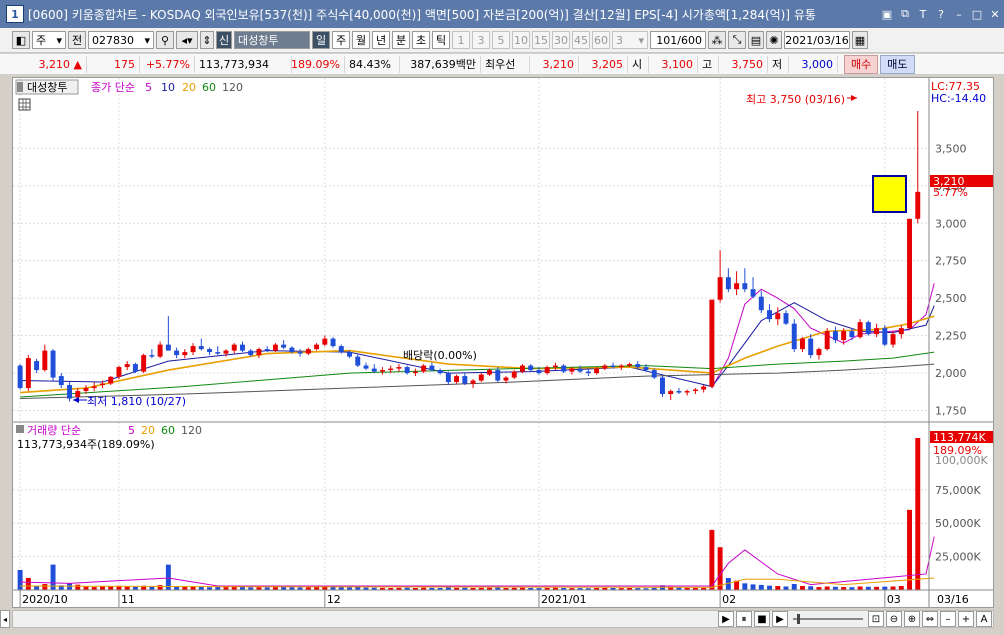 The image size is (1004, 635). Describe the element at coordinates (912, 619) in the screenshot. I see `zoom-in-icon: ⊕` at that location.